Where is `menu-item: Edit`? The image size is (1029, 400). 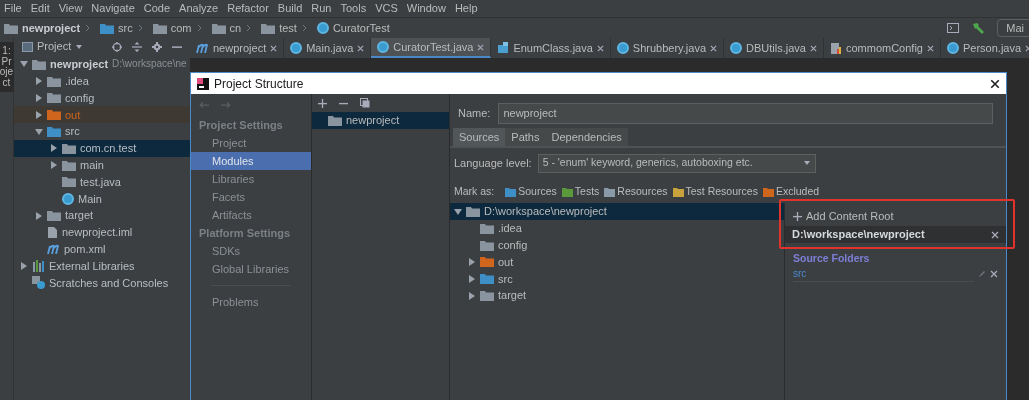
menu-item: Edit is located at coordinates (40, 8).